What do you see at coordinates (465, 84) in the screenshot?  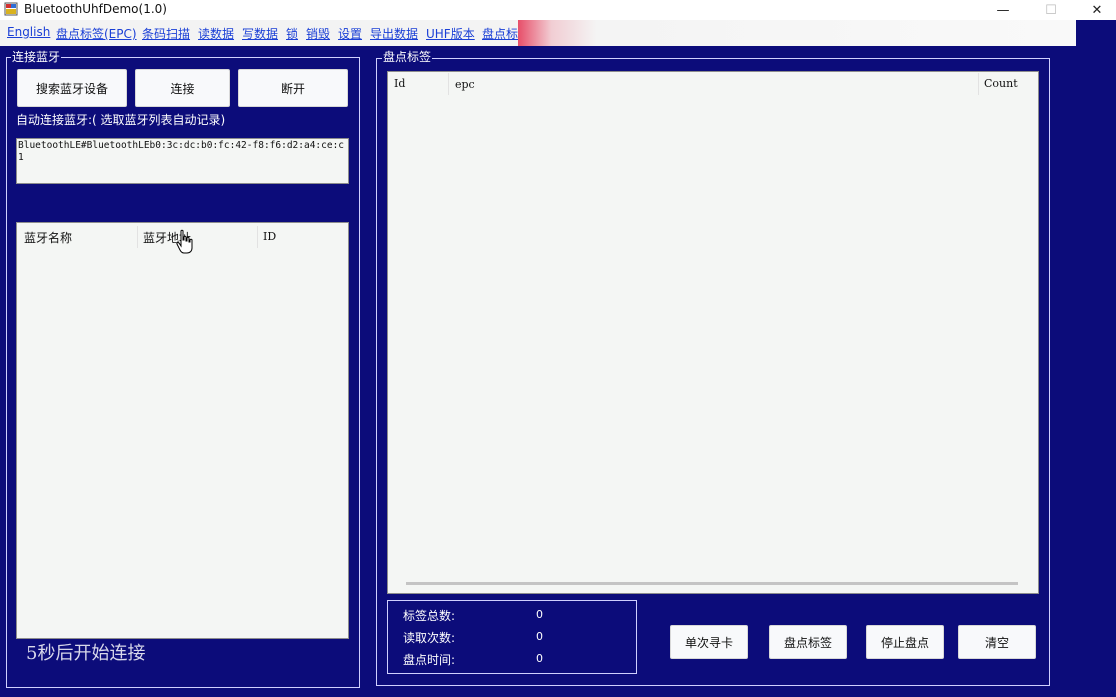 I see `column-header-epc: epc` at bounding box center [465, 84].